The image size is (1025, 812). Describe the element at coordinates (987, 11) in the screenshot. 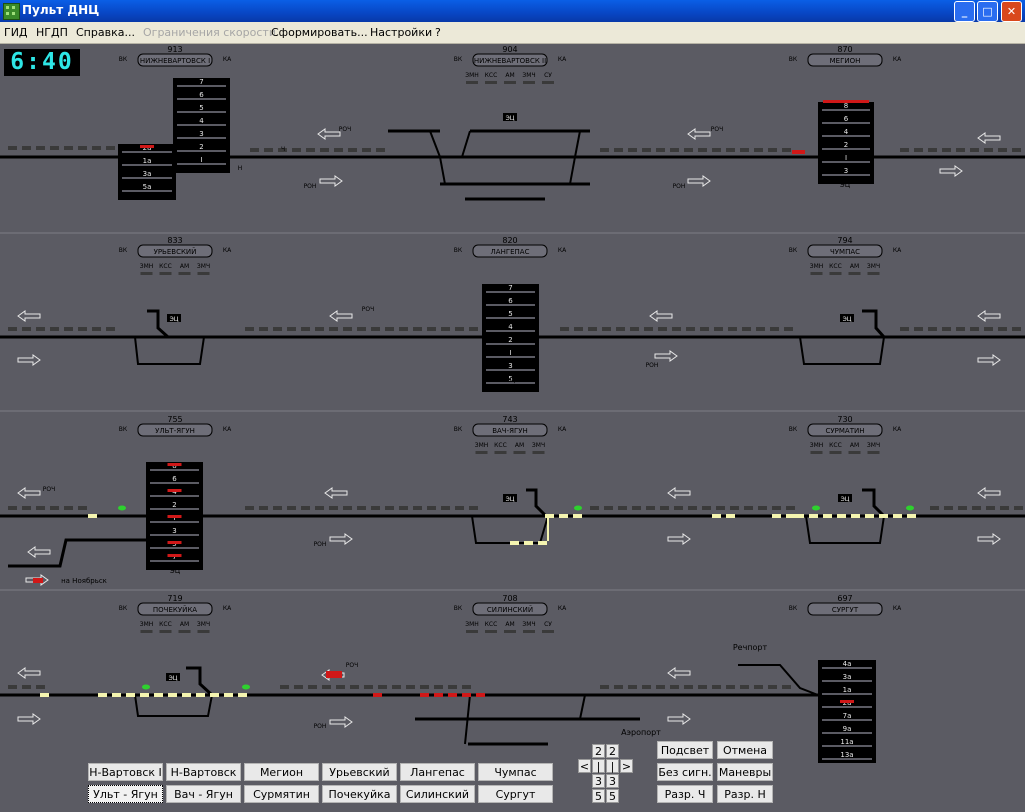

I see `maximize-icon: □` at that location.